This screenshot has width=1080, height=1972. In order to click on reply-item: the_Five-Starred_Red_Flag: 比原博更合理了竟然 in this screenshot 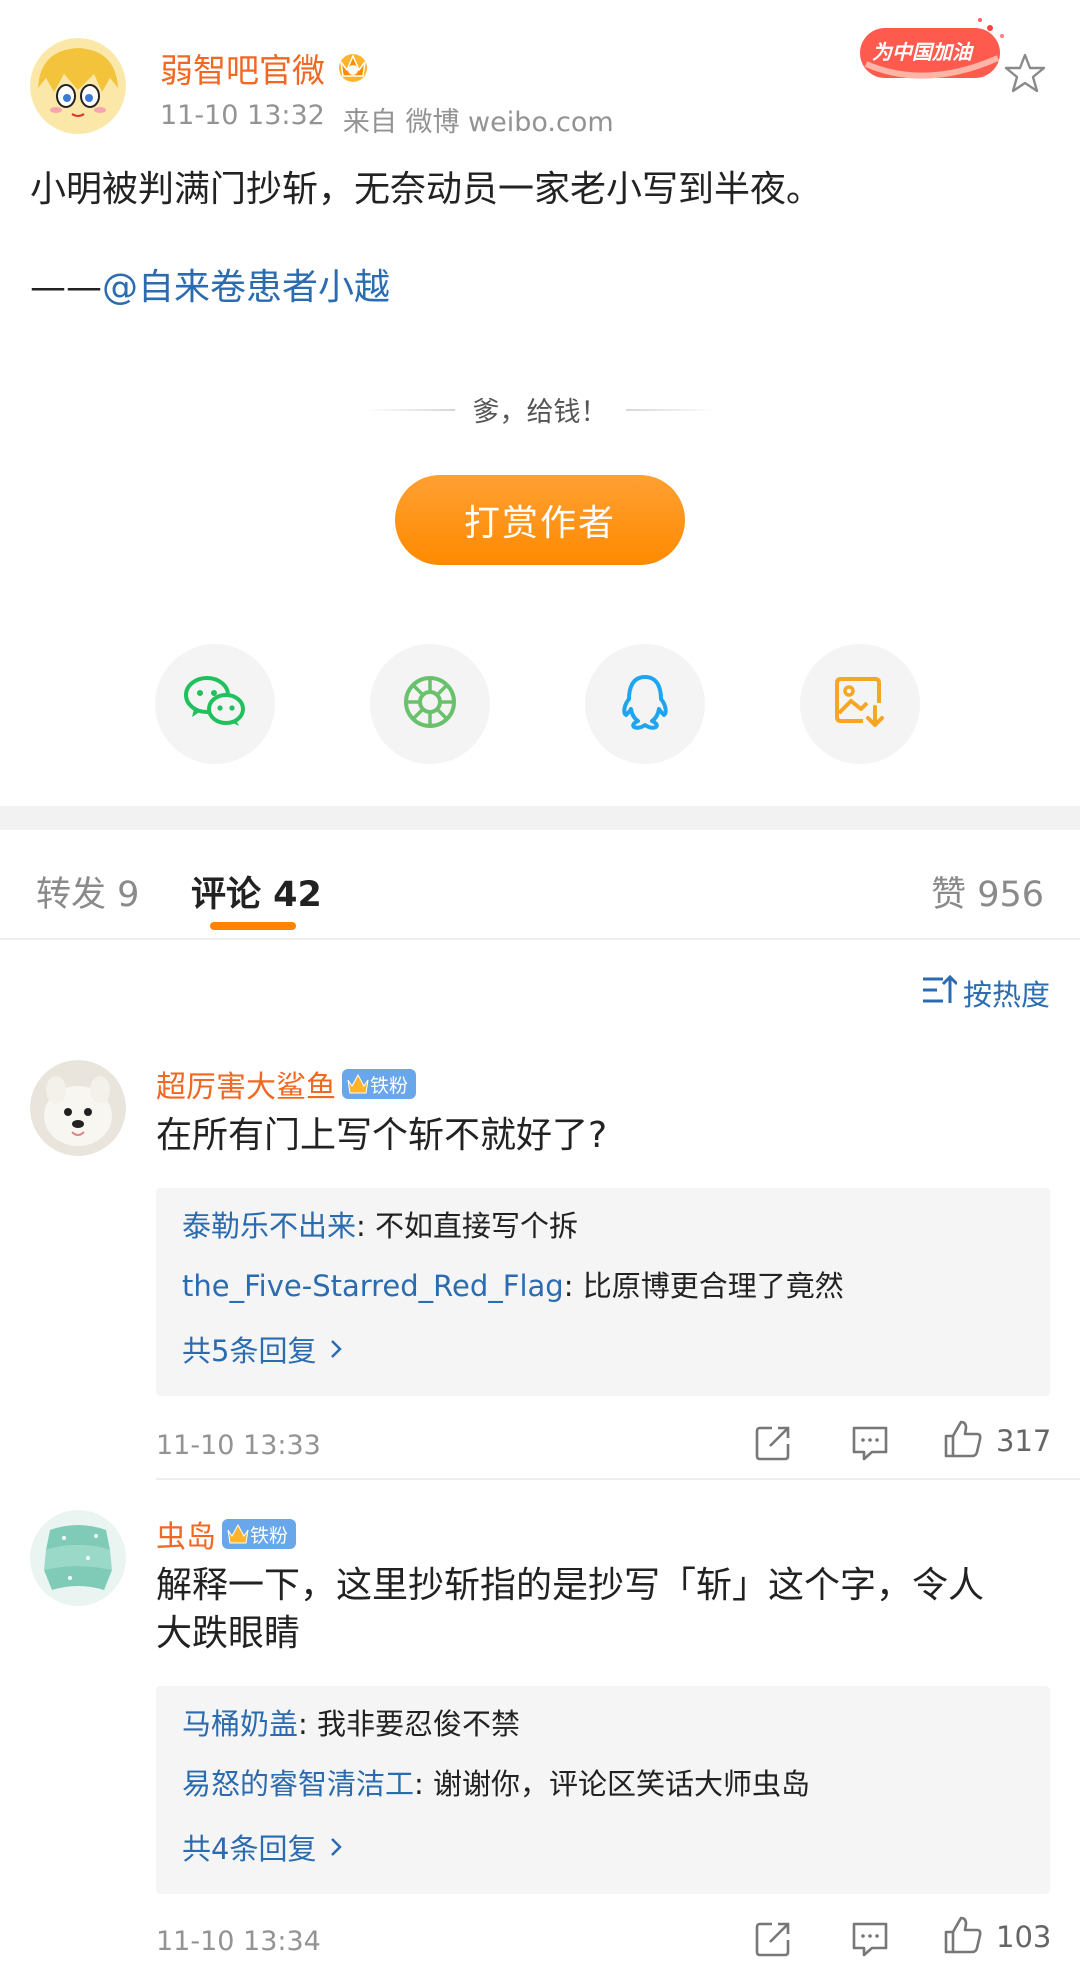, I will do `click(513, 1286)`.